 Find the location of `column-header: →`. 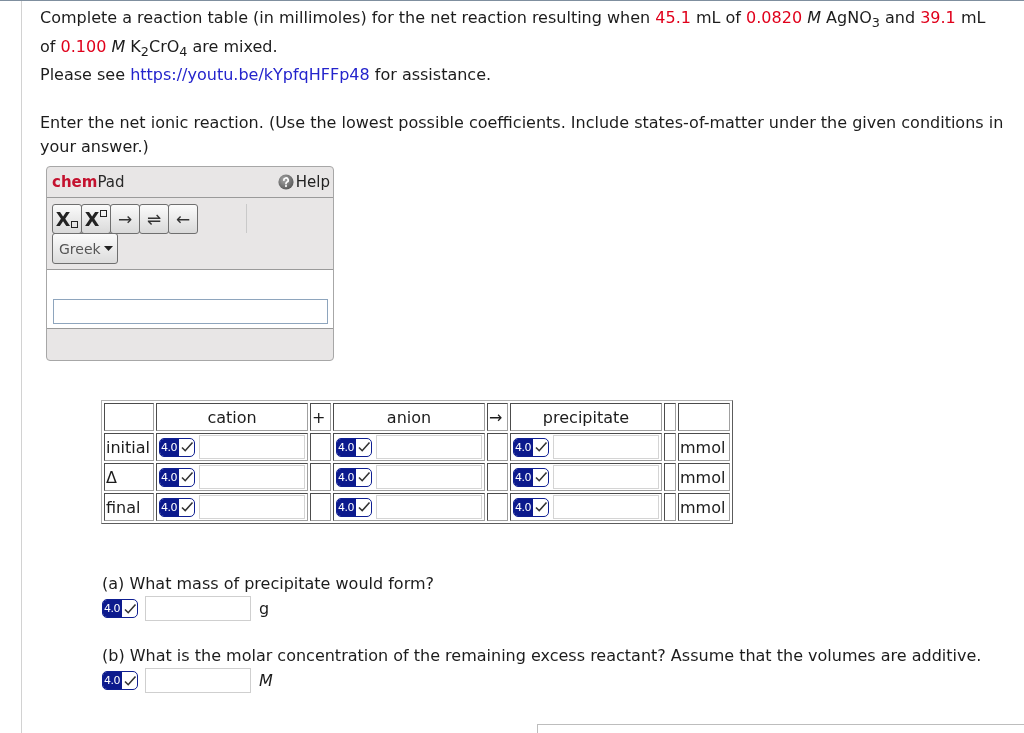

column-header: → is located at coordinates (497, 417).